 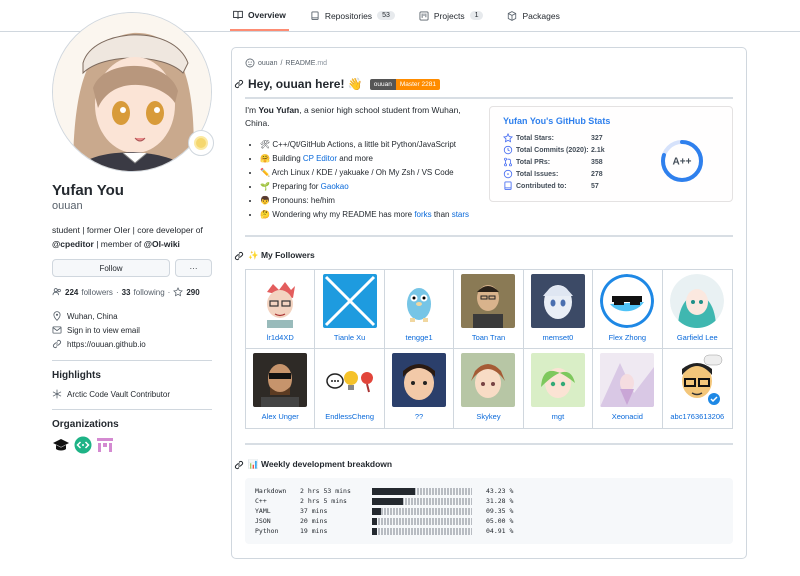 I want to click on follower-cell: memset0, so click(x=558, y=309).